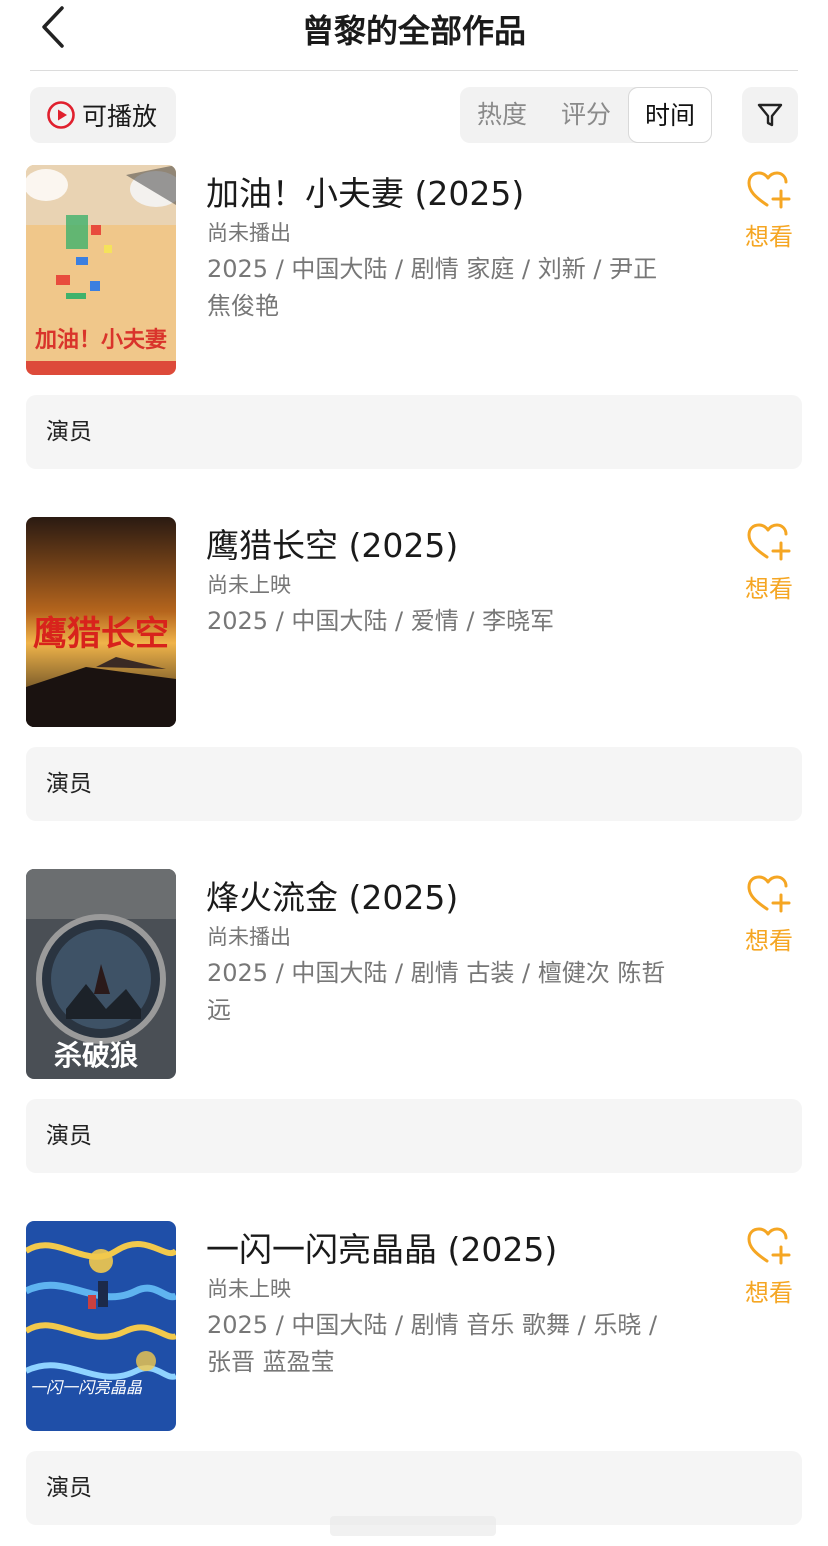  I want to click on poster-image: 鹰猎长空, so click(101, 622).